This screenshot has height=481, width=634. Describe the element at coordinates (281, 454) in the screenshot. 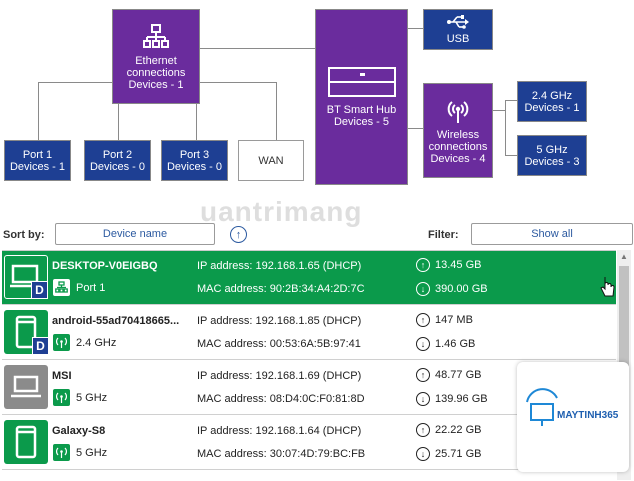

I see `mac-address: MAC address: 30:07:4D:79:BC:FB` at that location.